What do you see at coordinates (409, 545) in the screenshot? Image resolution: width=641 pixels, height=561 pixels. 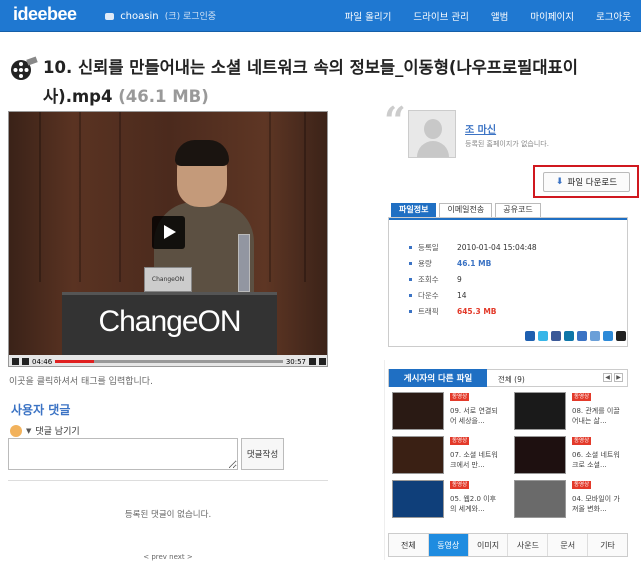 I see `category-tab: 전체` at bounding box center [409, 545].